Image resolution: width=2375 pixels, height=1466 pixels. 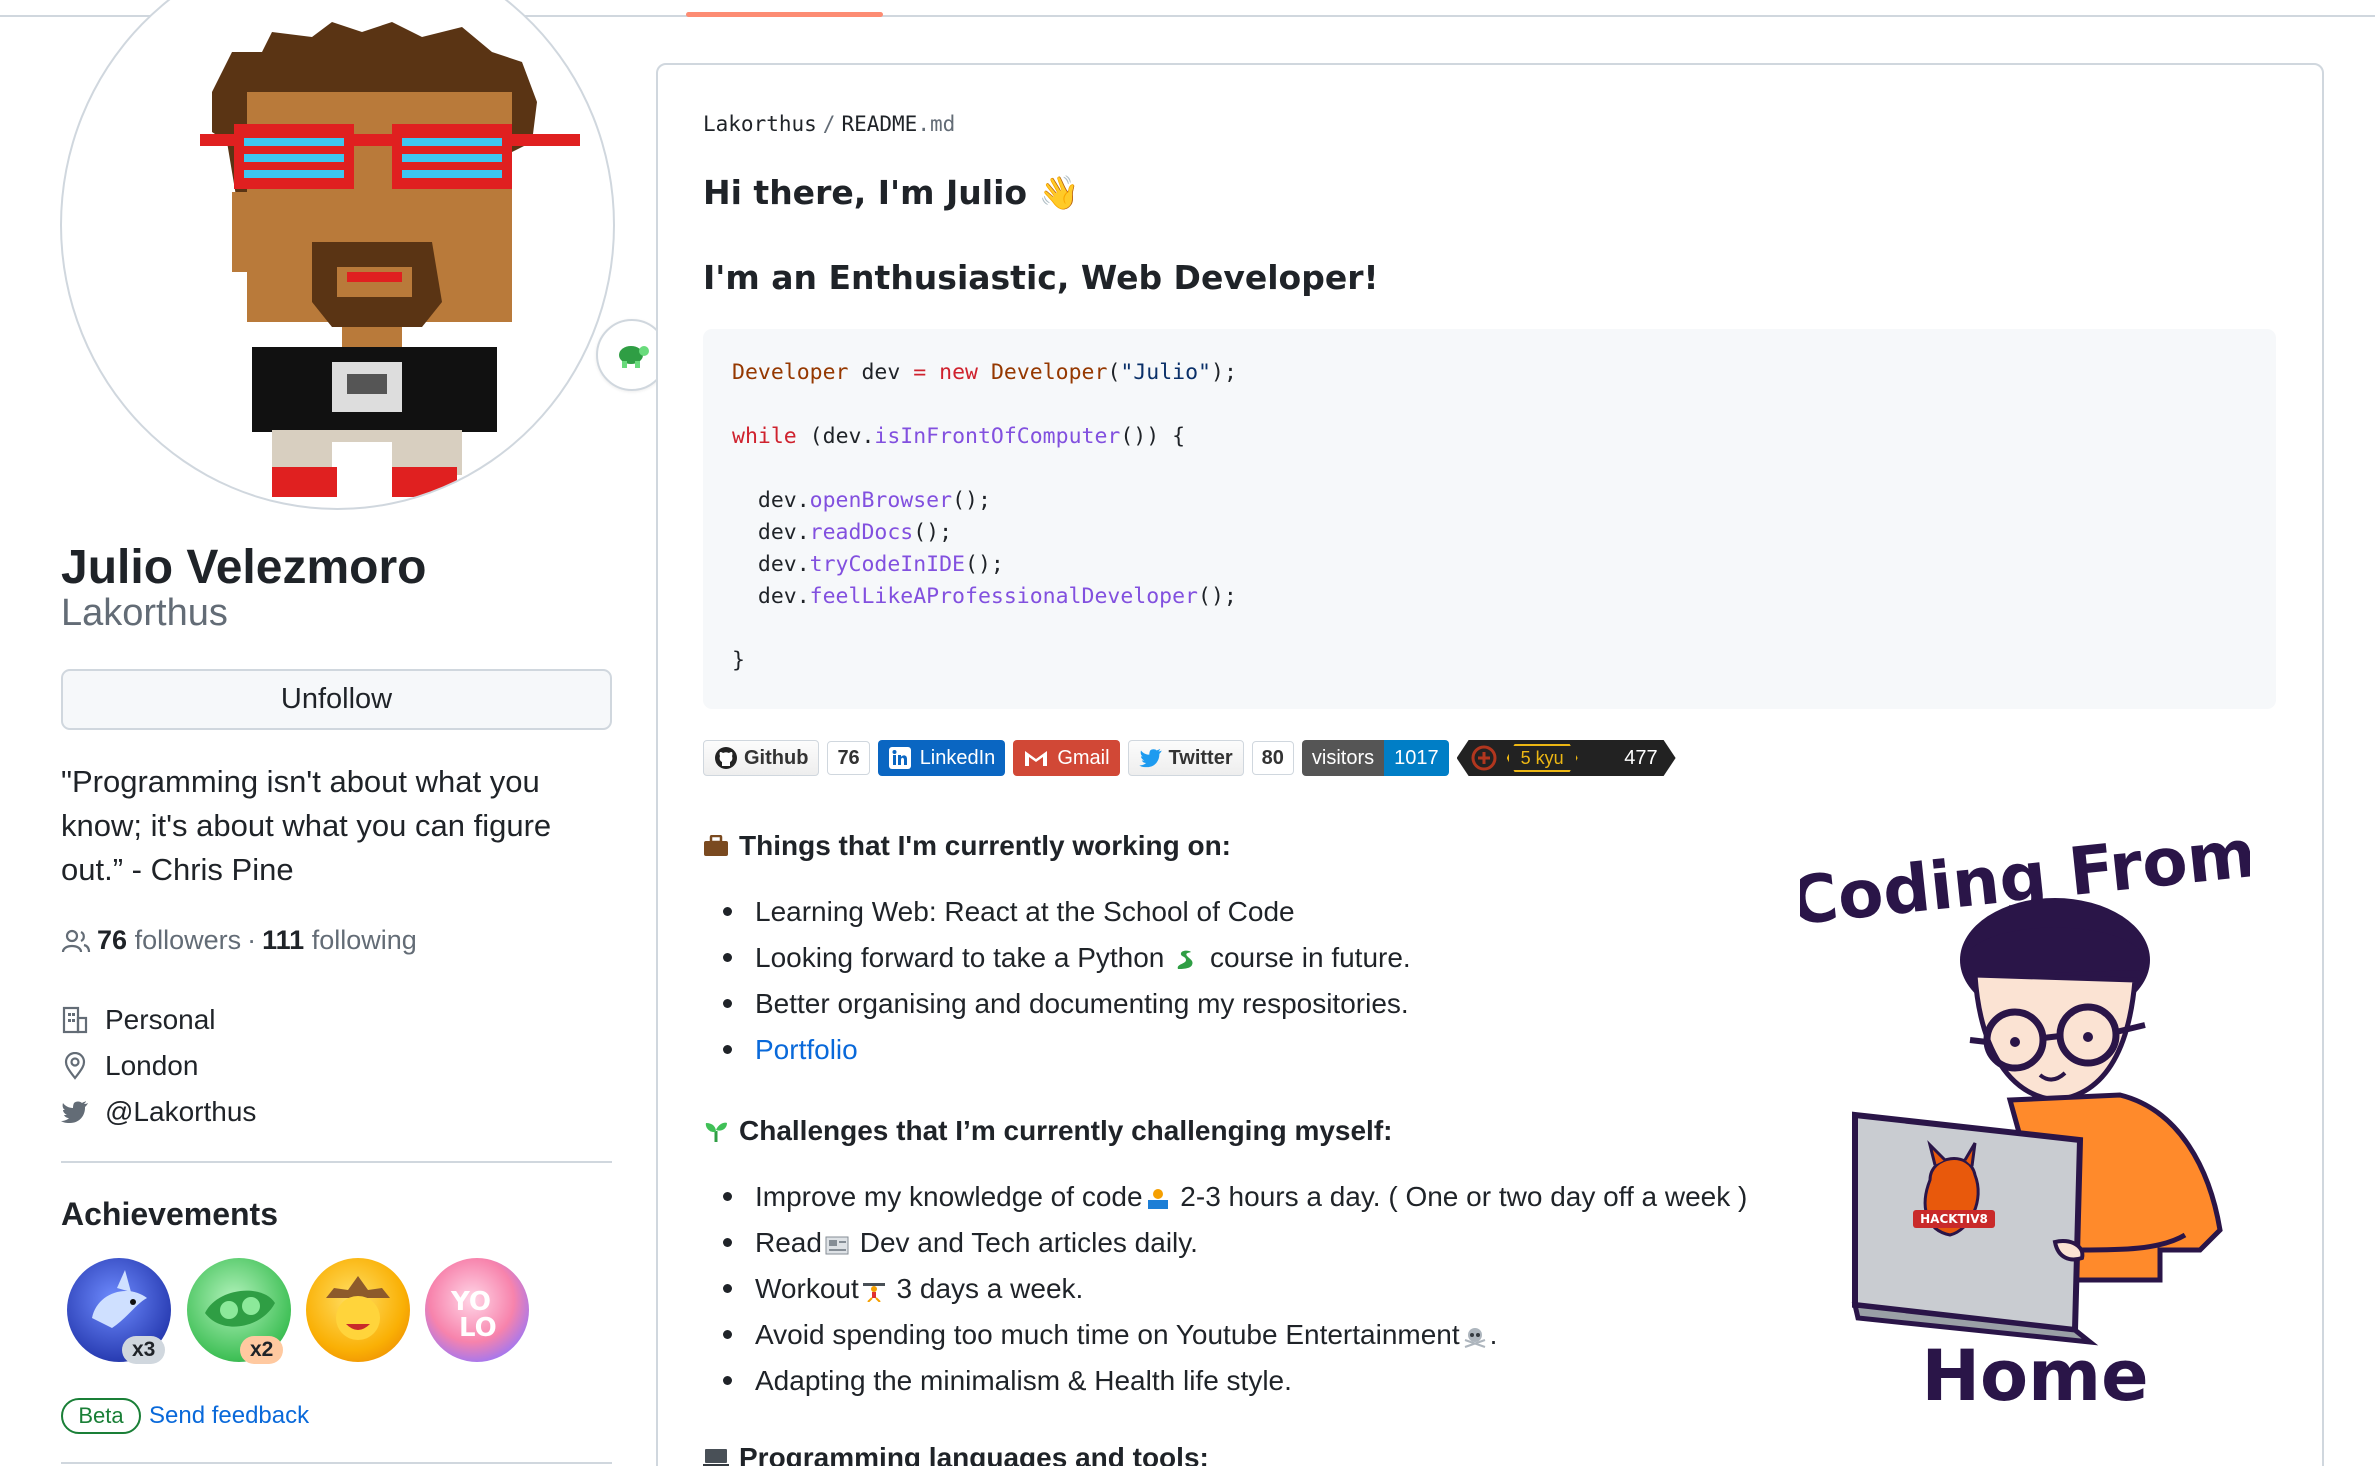 I want to click on weightlifter-icon, so click(x=873, y=1292).